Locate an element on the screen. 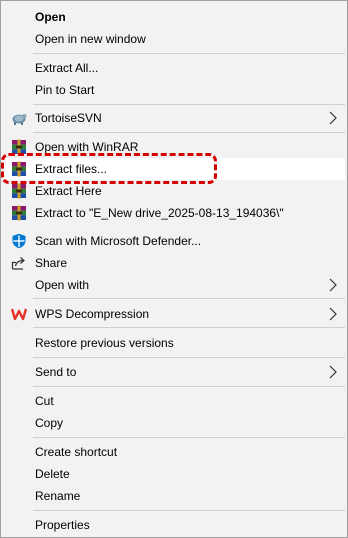 The image size is (348, 538). menu-item-delete-label: Delete is located at coordinates (52, 474).